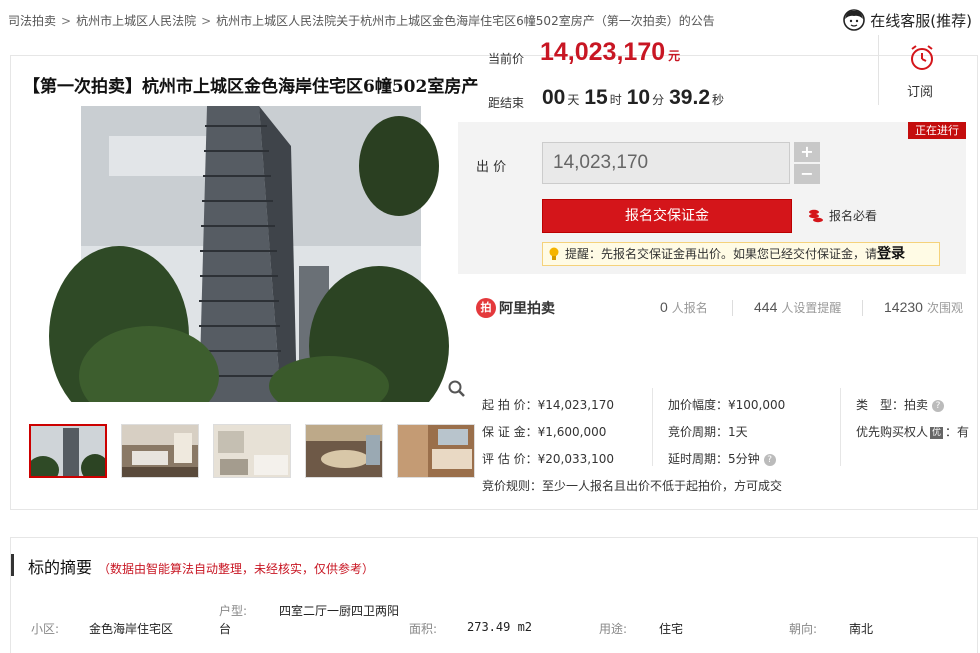  I want to click on must-read-link: 报名必看, so click(842, 215).